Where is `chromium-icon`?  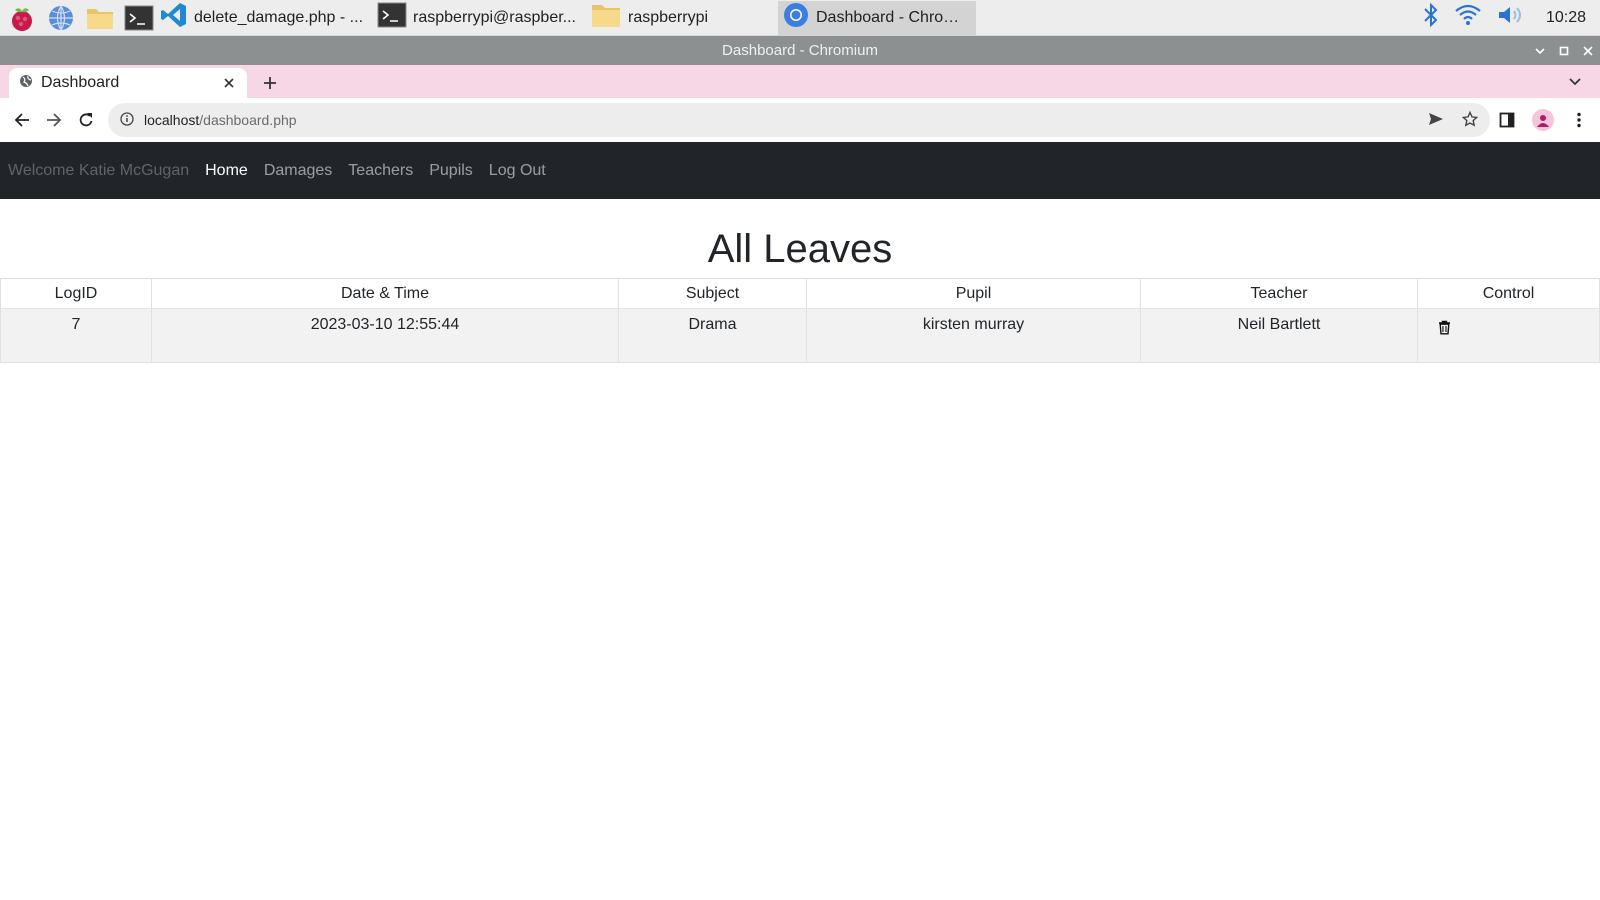 chromium-icon is located at coordinates (796, 17).